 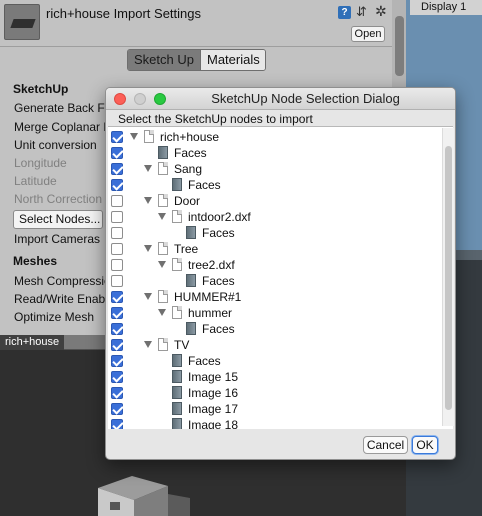 I want to click on tree-node: HUMMER#1, so click(x=273, y=297).